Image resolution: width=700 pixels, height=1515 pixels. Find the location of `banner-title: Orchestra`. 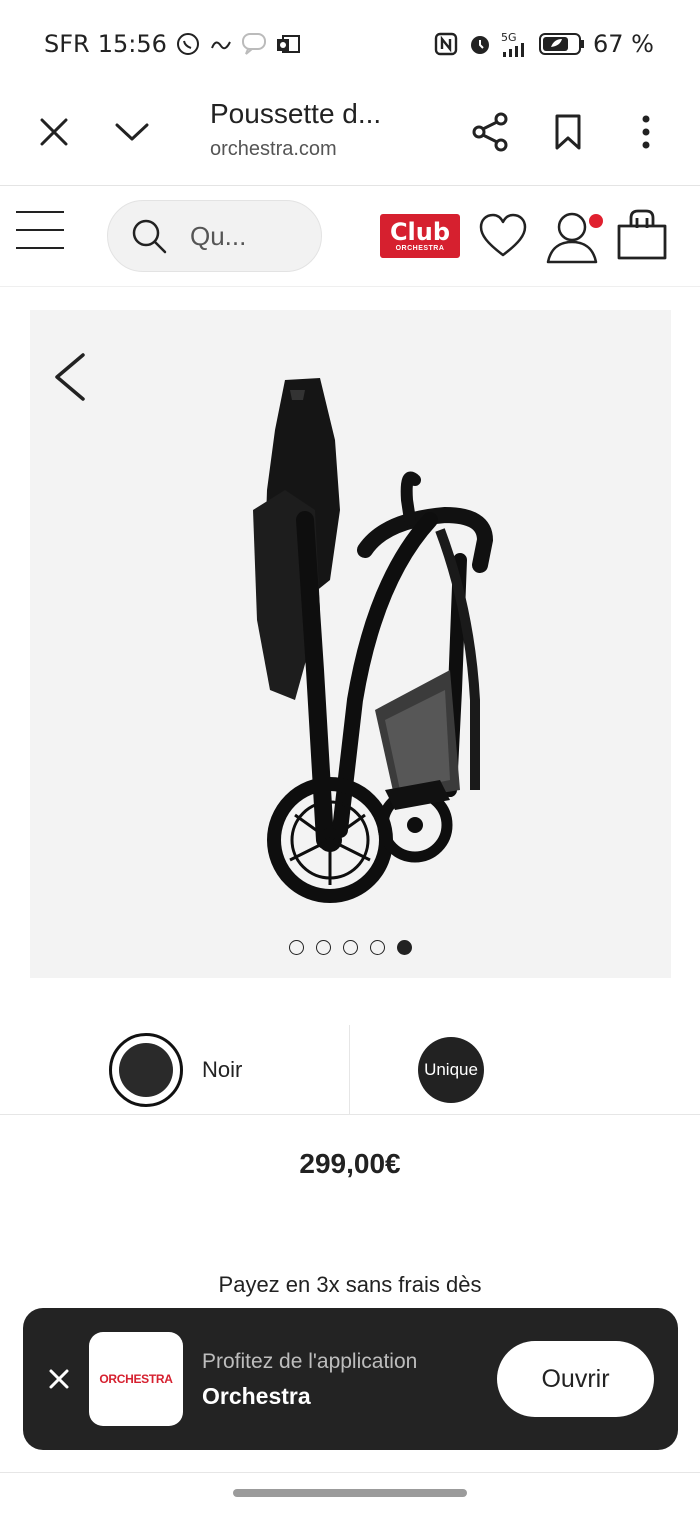

banner-title: Orchestra is located at coordinates (256, 1396).